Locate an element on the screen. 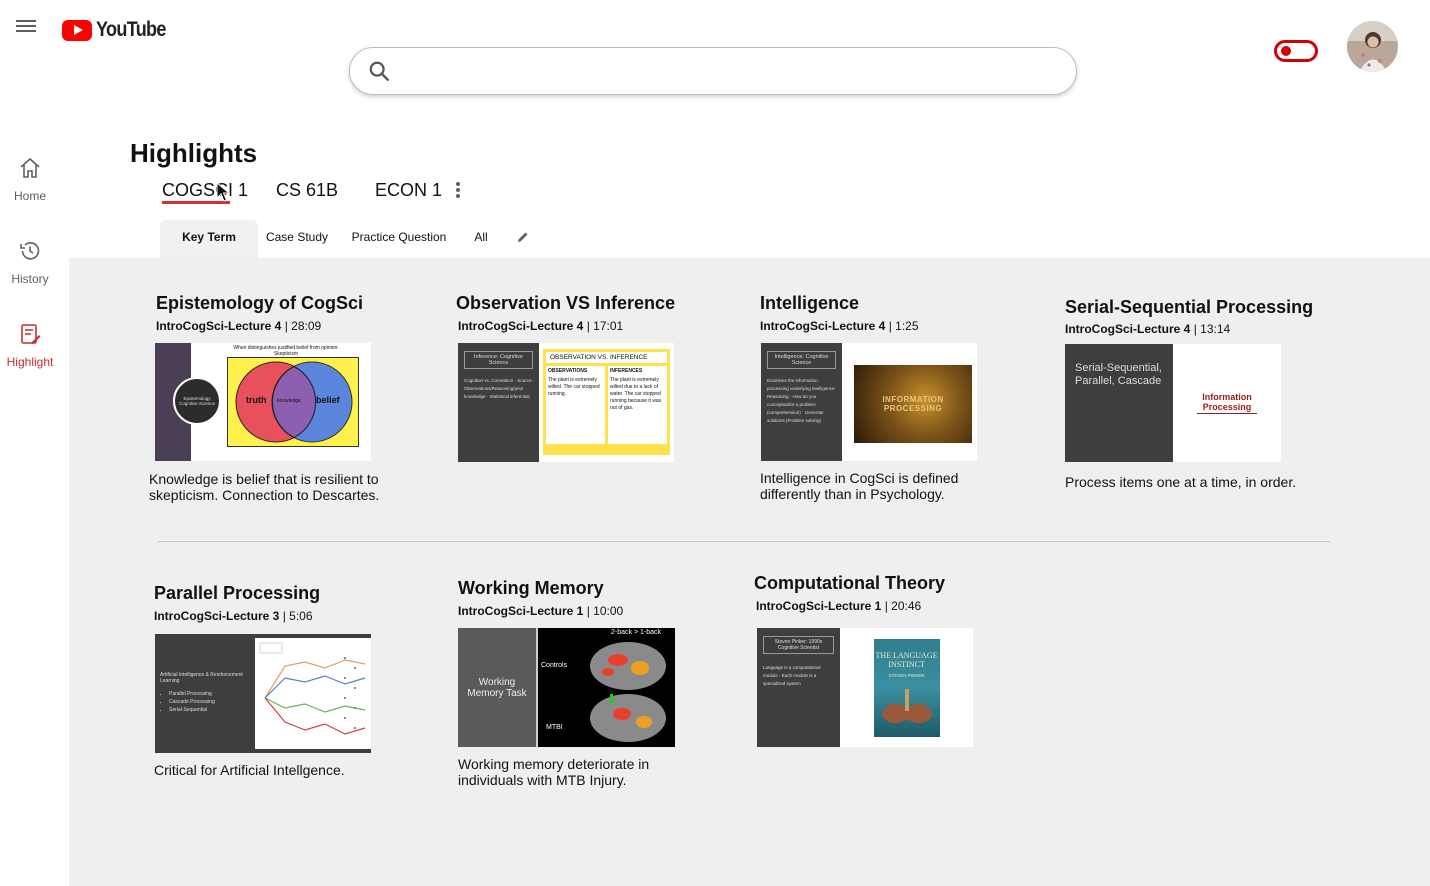 The width and height of the screenshot is (1430, 886). search-bar is located at coordinates (713, 71).